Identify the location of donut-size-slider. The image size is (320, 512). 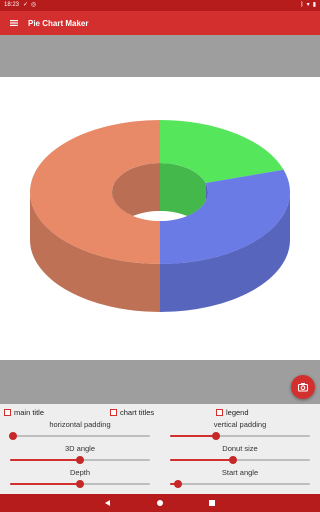
(240, 460).